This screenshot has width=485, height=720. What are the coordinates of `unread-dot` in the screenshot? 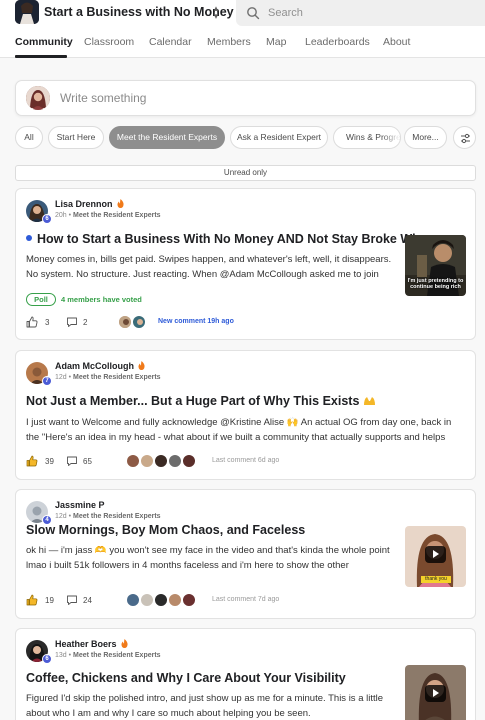 It's located at (29, 238).